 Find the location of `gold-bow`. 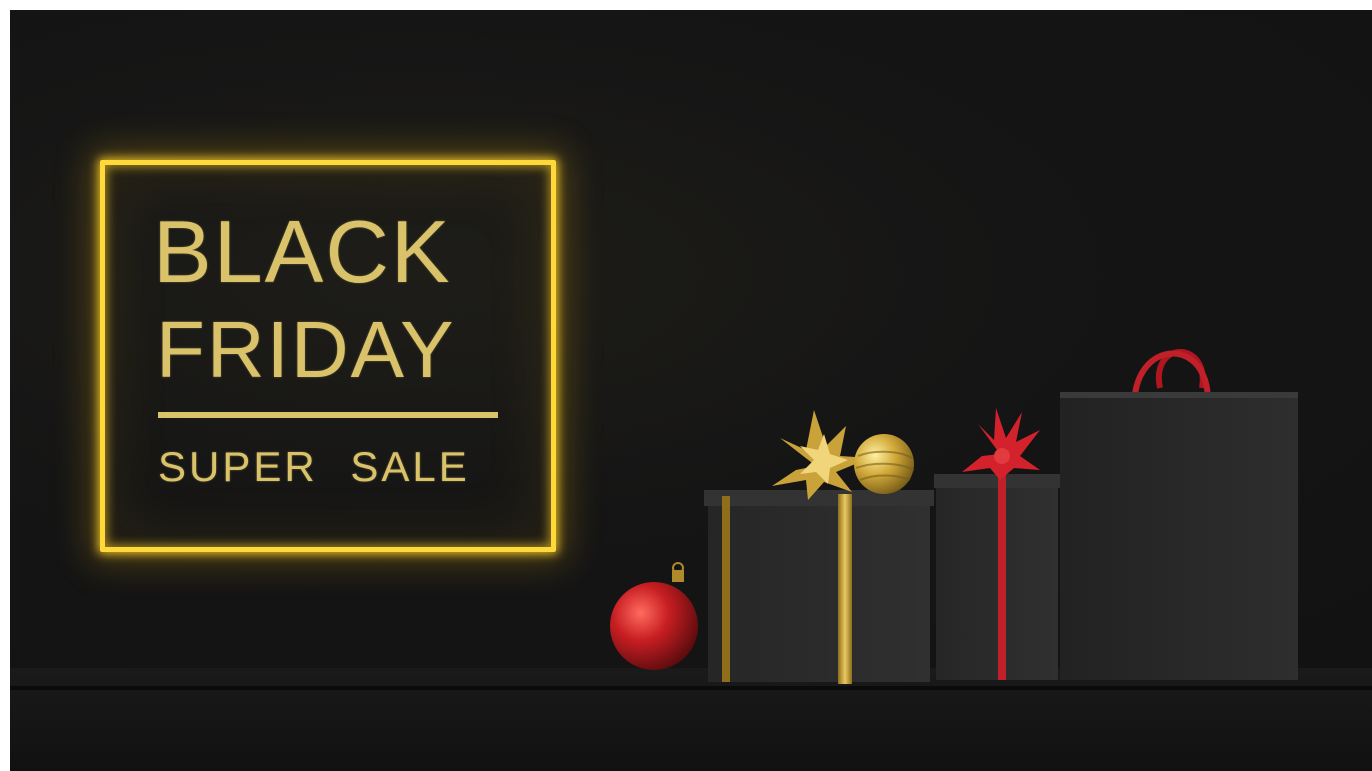

gold-bow is located at coordinates (821, 455).